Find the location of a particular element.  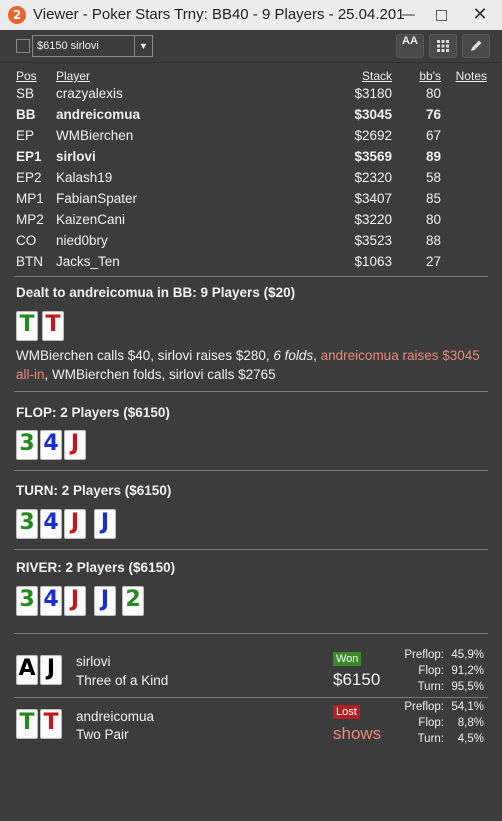

table-row: EP2 Kalash19 $2320 58 is located at coordinates (251, 180).